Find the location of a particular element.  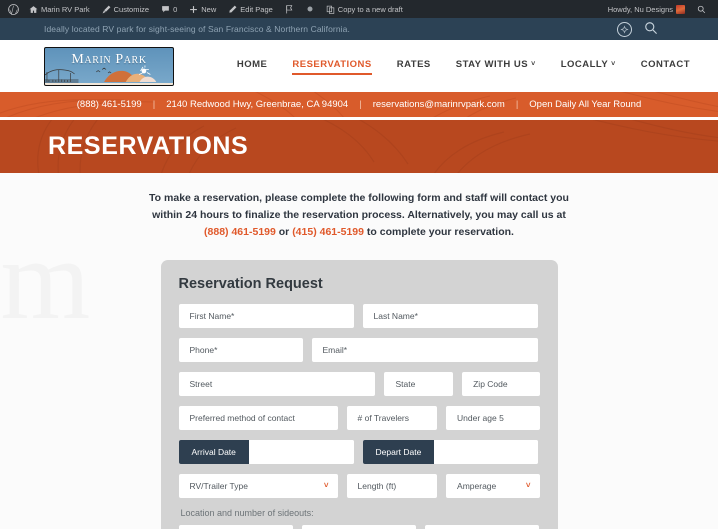

form-row-rv: RV/Trailer Type ˅ Length (ft) Amperage ˅ is located at coordinates (359, 486).